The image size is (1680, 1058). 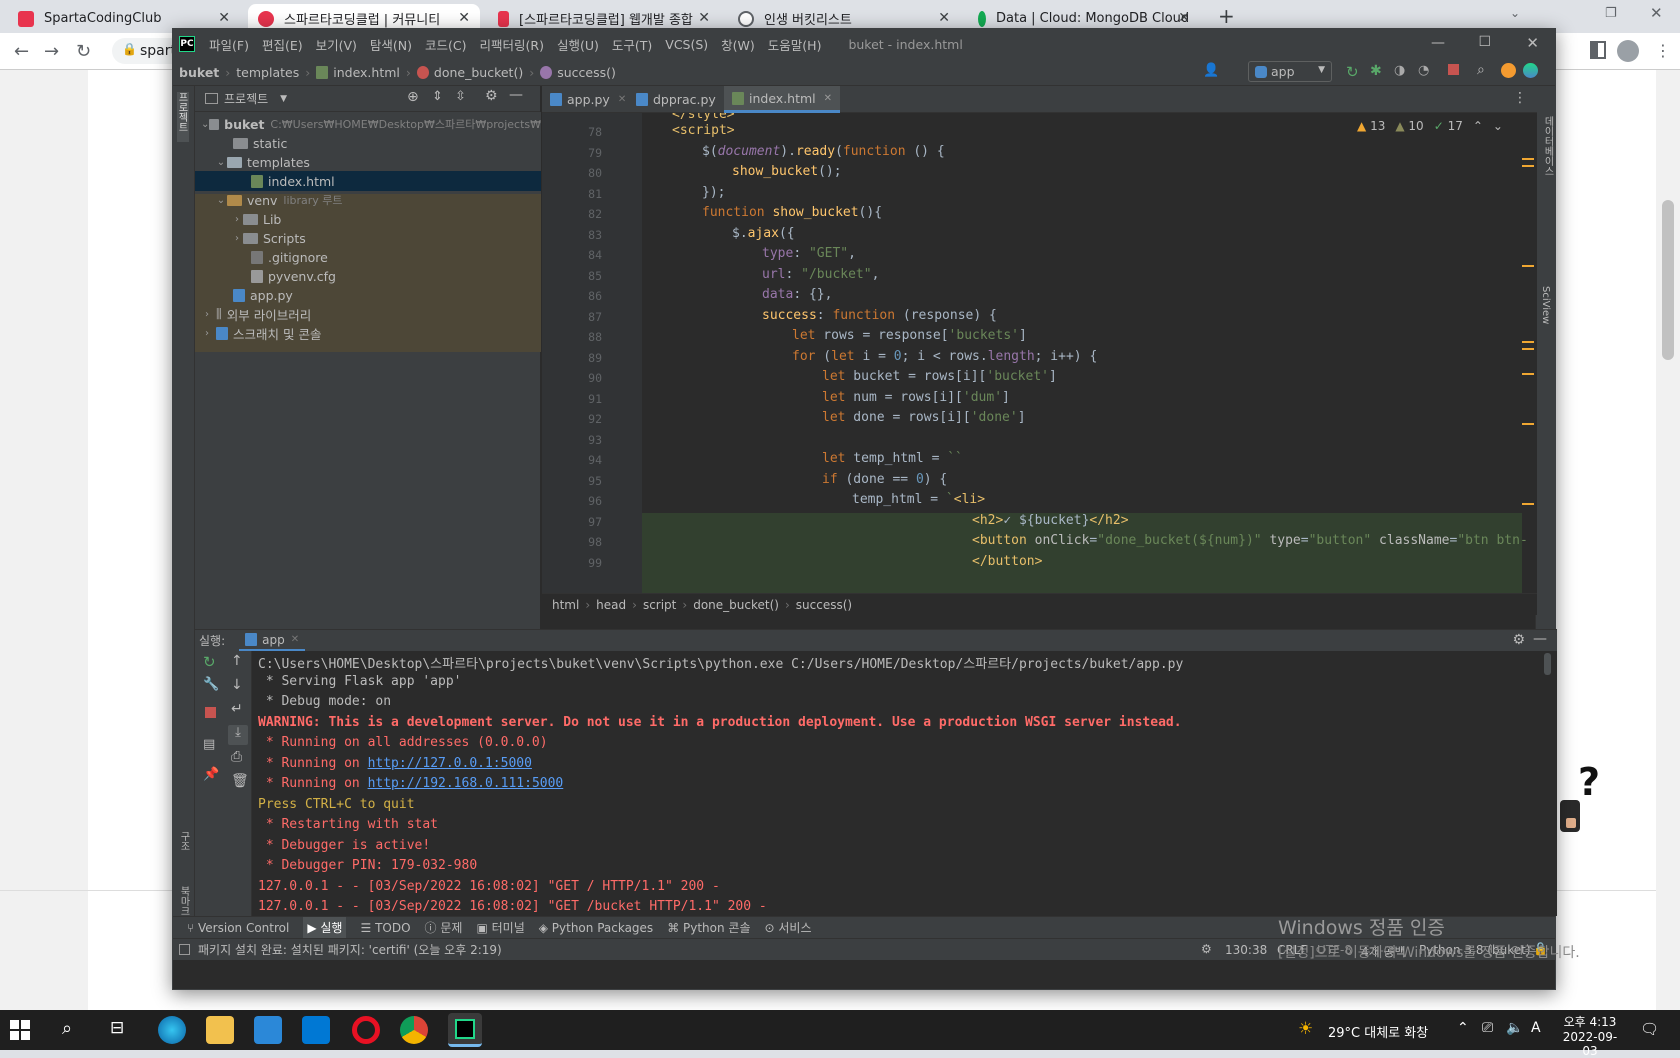 I want to click on arrow-down-icon: ↓, so click(x=237, y=685).